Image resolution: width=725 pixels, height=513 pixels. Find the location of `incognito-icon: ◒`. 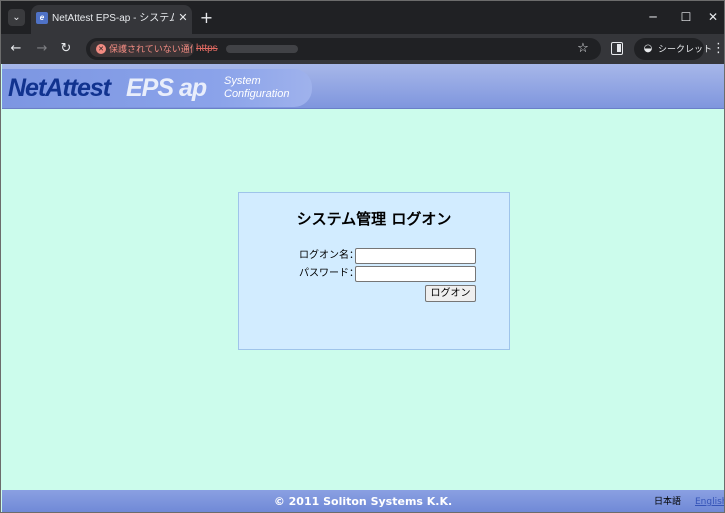

incognito-icon: ◒ is located at coordinates (648, 48).